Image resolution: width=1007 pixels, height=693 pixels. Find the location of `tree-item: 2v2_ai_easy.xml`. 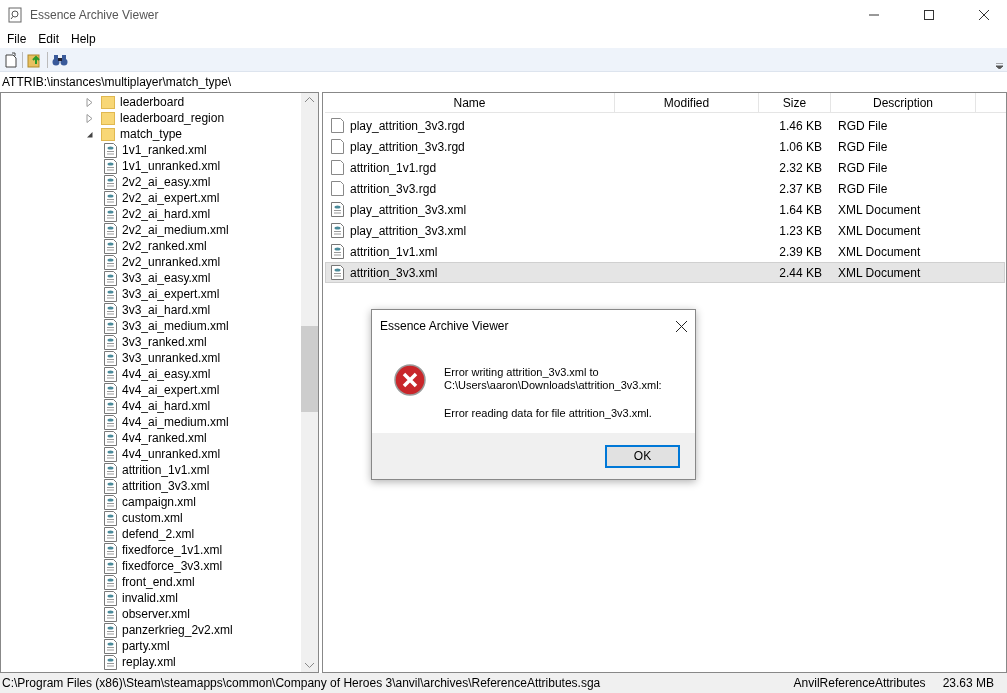

tree-item: 2v2_ai_easy.xml is located at coordinates (166, 182).